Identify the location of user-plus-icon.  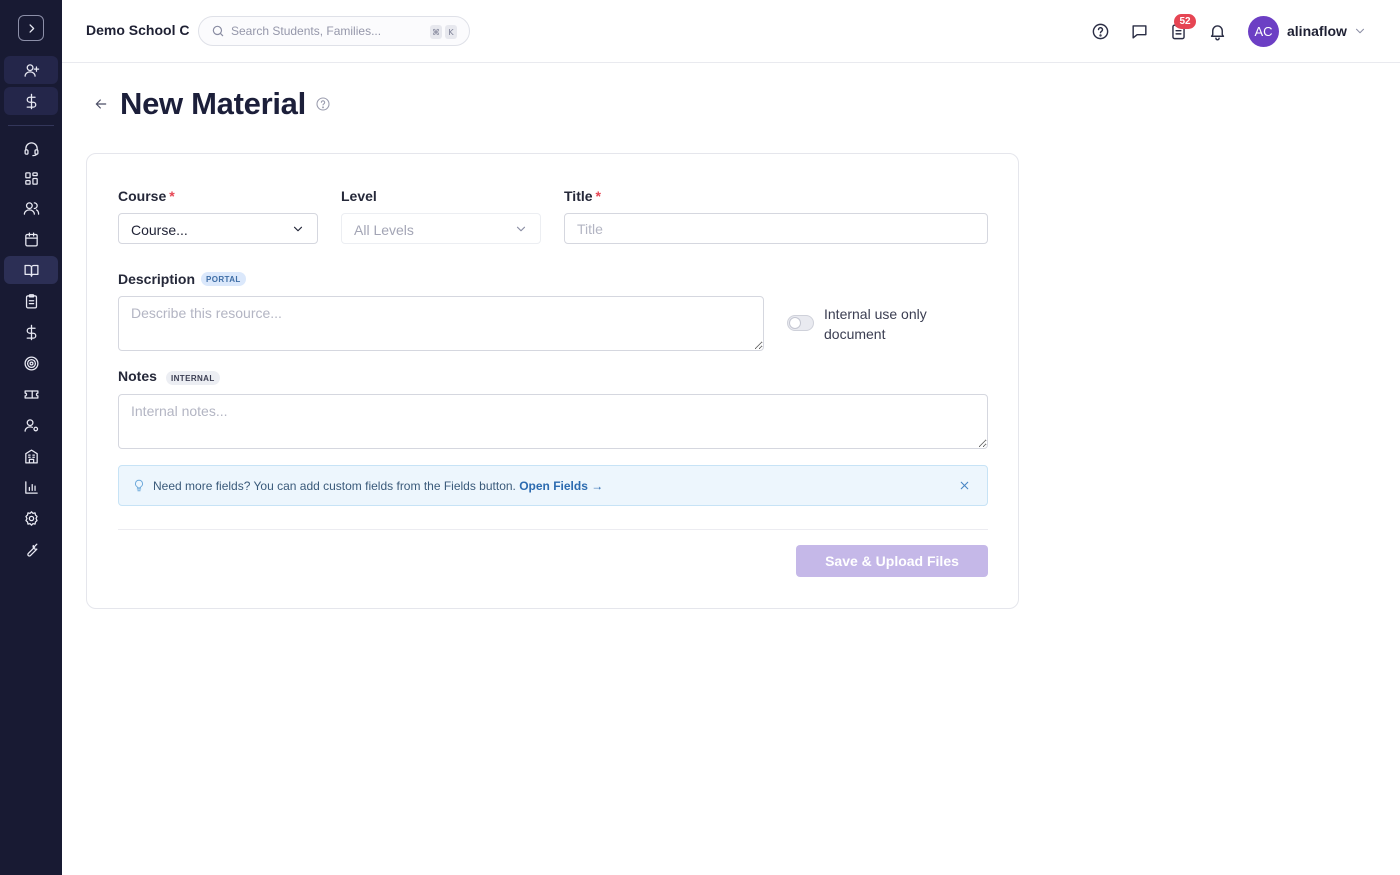
(31, 70).